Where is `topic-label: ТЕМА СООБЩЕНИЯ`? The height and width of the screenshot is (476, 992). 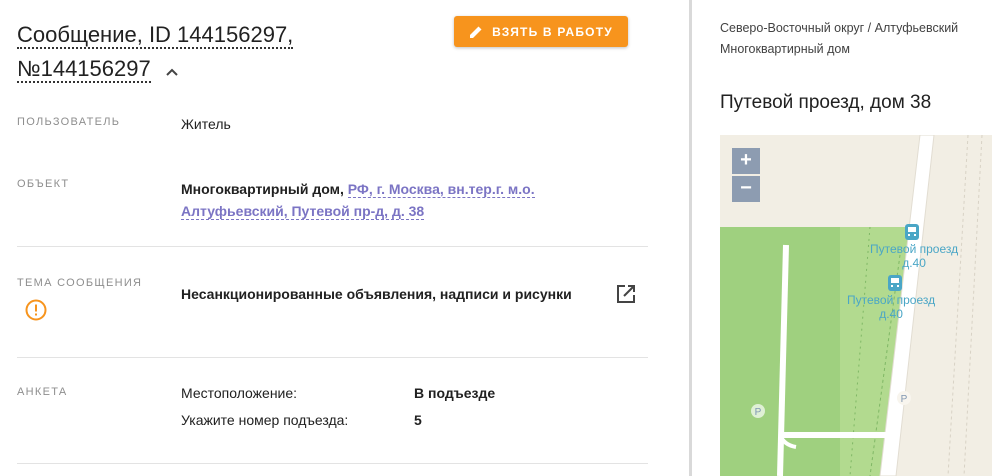 topic-label: ТЕМА СООБЩЕНИЯ is located at coordinates (80, 283).